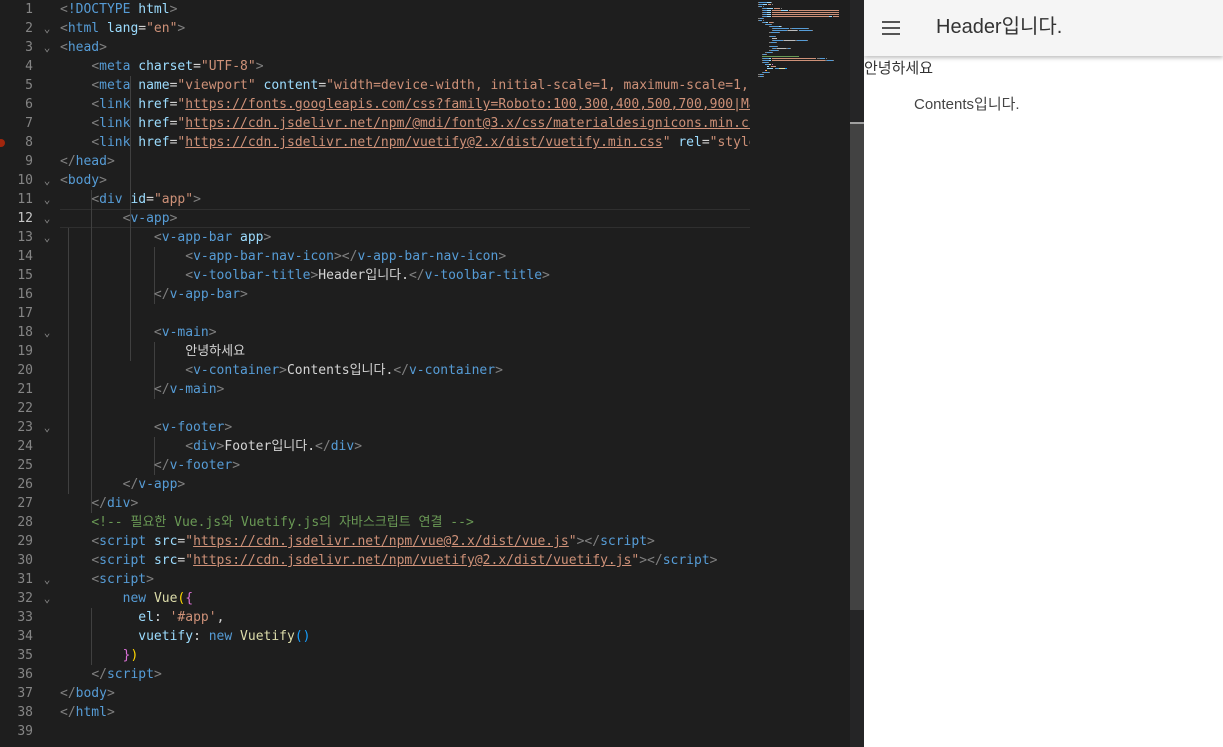  I want to click on code-token: name, so click(154, 85).